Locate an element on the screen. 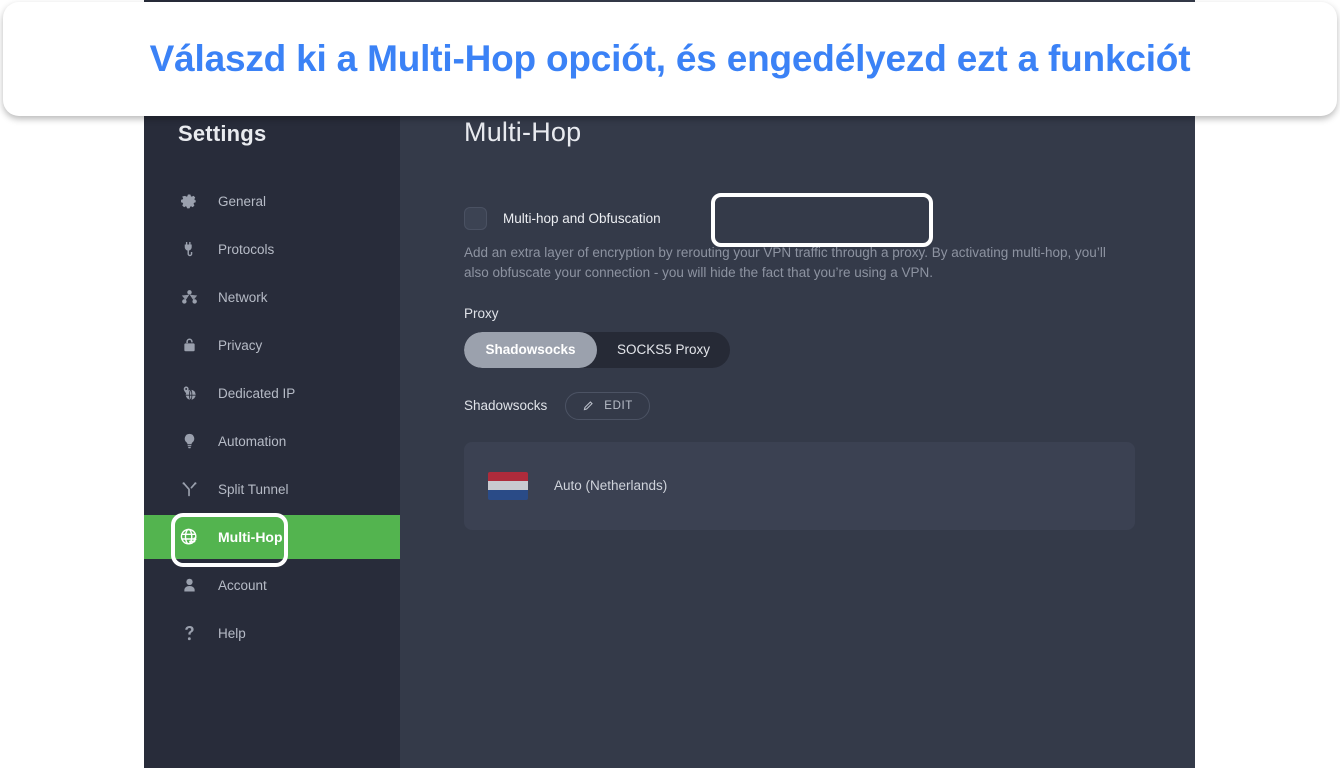 The width and height of the screenshot is (1340, 768). shadowsocks-label: Shadowsocks is located at coordinates (506, 406).